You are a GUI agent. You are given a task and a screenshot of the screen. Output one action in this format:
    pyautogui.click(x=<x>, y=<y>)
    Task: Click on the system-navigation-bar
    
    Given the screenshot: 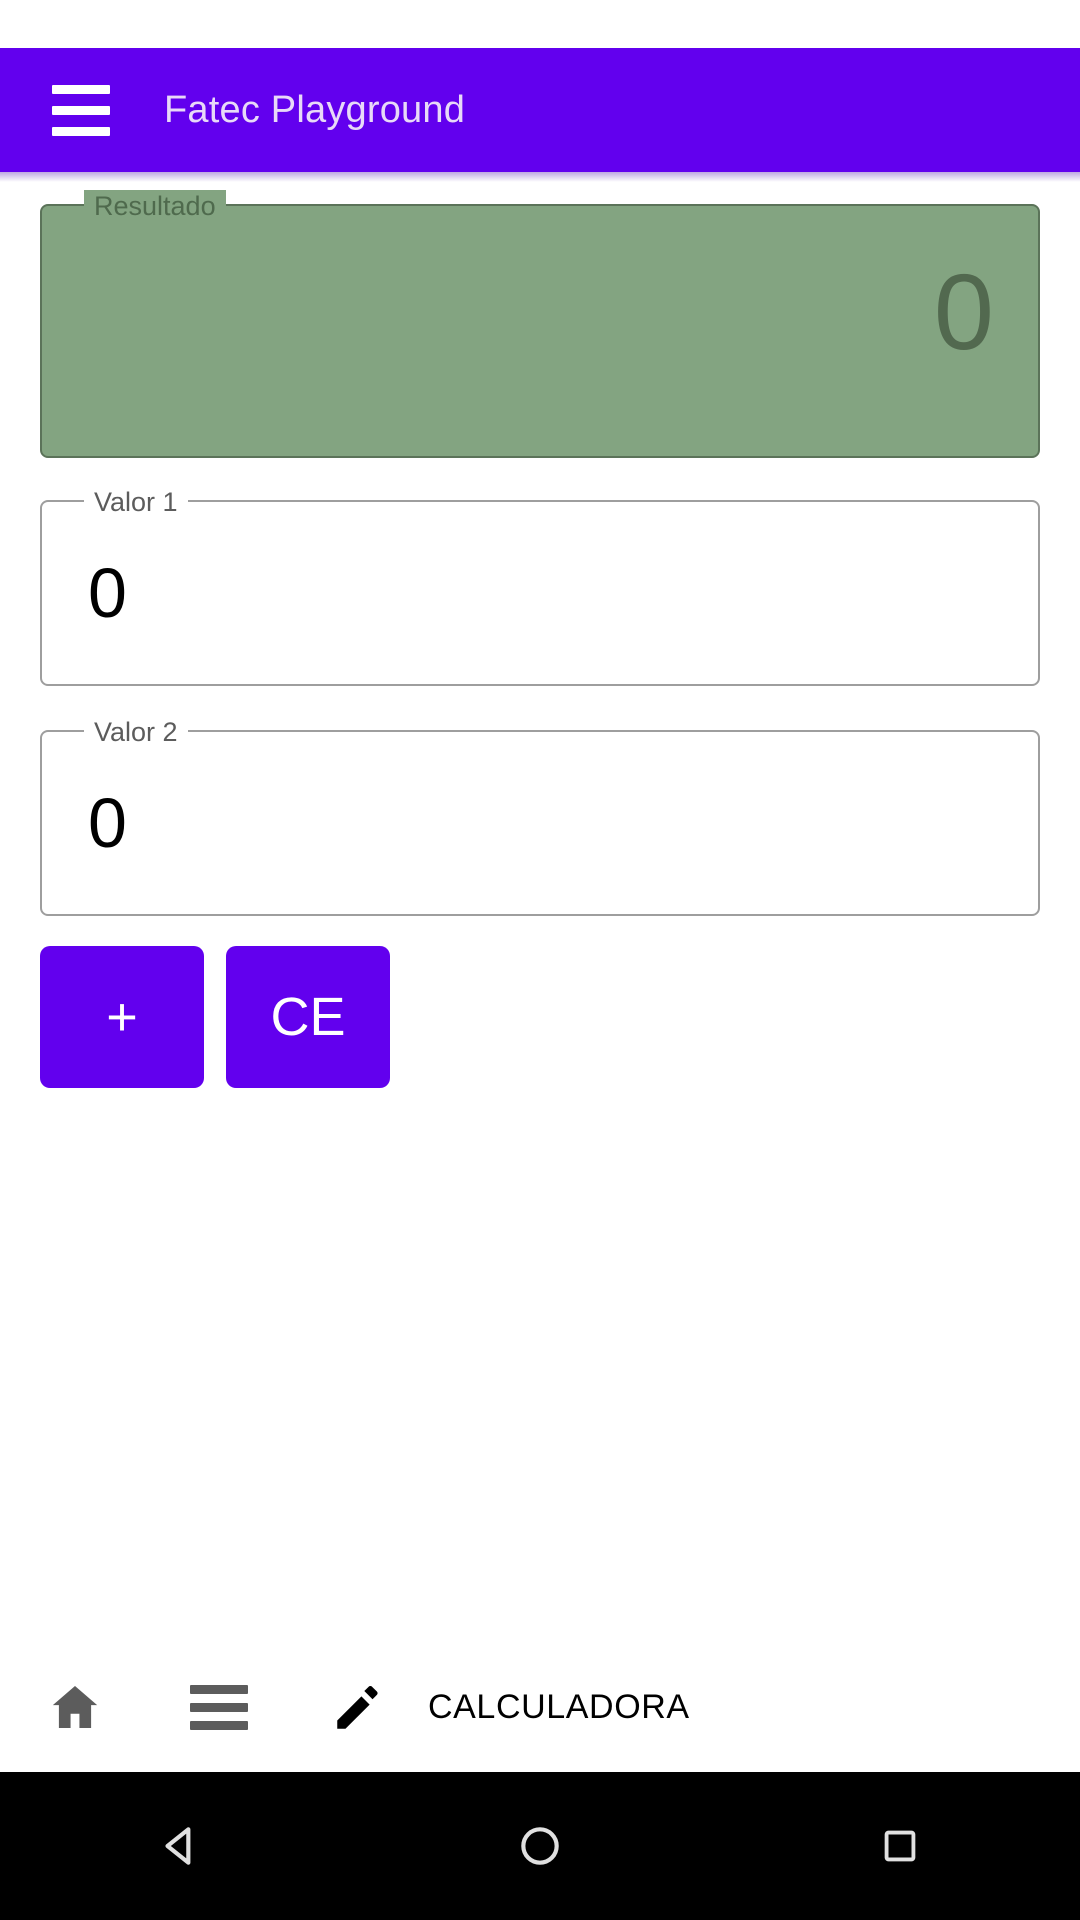 What is the action you would take?
    pyautogui.click(x=540, y=1846)
    